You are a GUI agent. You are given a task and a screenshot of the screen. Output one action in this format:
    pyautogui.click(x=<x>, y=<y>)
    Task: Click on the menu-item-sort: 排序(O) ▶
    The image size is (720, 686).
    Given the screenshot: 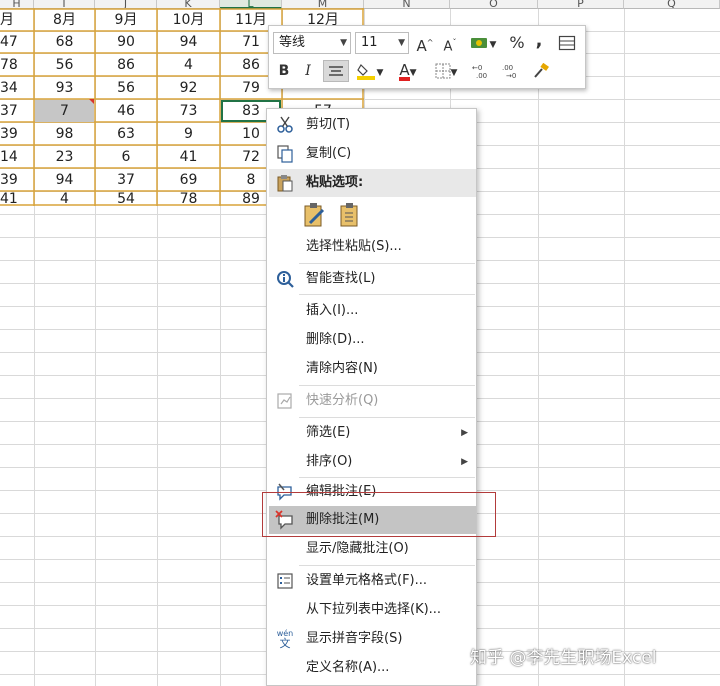 What is the action you would take?
    pyautogui.click(x=372, y=462)
    